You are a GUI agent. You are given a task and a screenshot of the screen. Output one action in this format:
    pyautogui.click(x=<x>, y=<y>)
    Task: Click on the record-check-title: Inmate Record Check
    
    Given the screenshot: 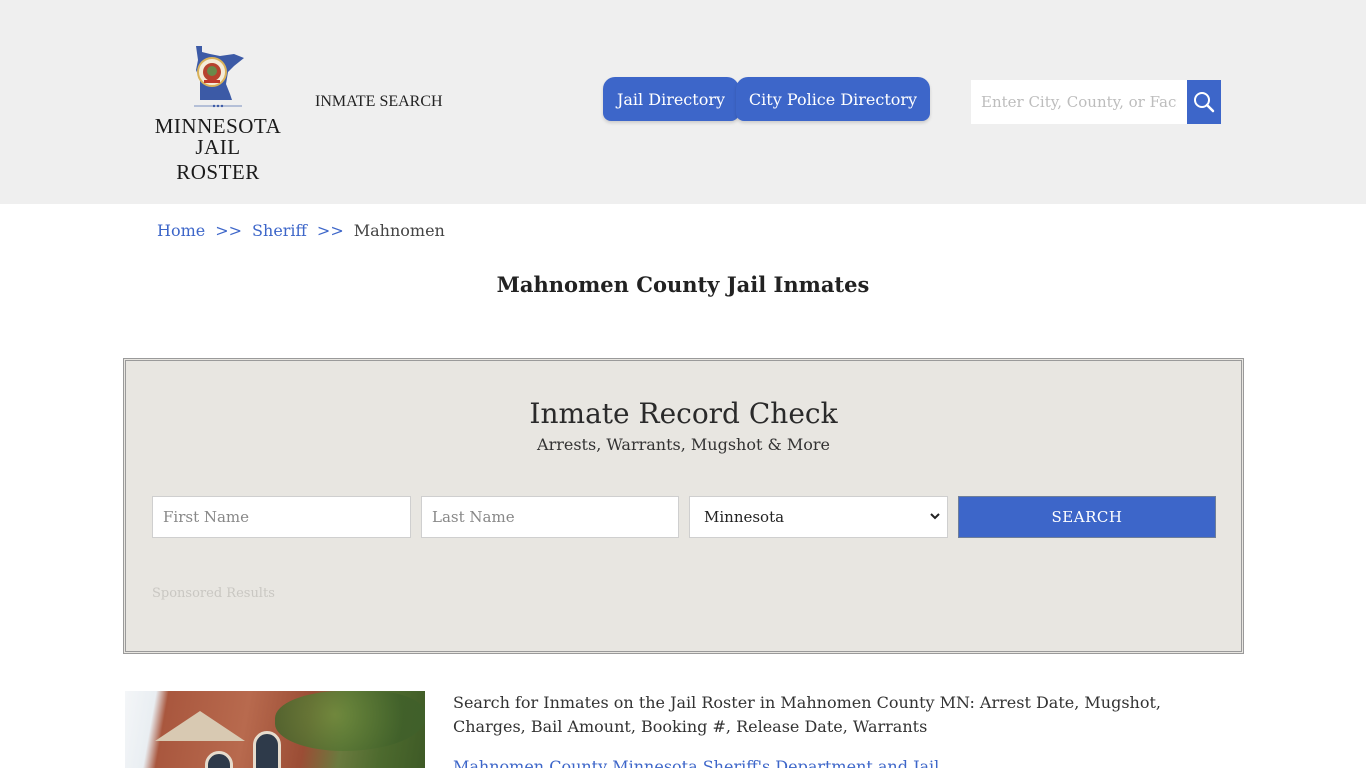 What is the action you would take?
    pyautogui.click(x=683, y=413)
    